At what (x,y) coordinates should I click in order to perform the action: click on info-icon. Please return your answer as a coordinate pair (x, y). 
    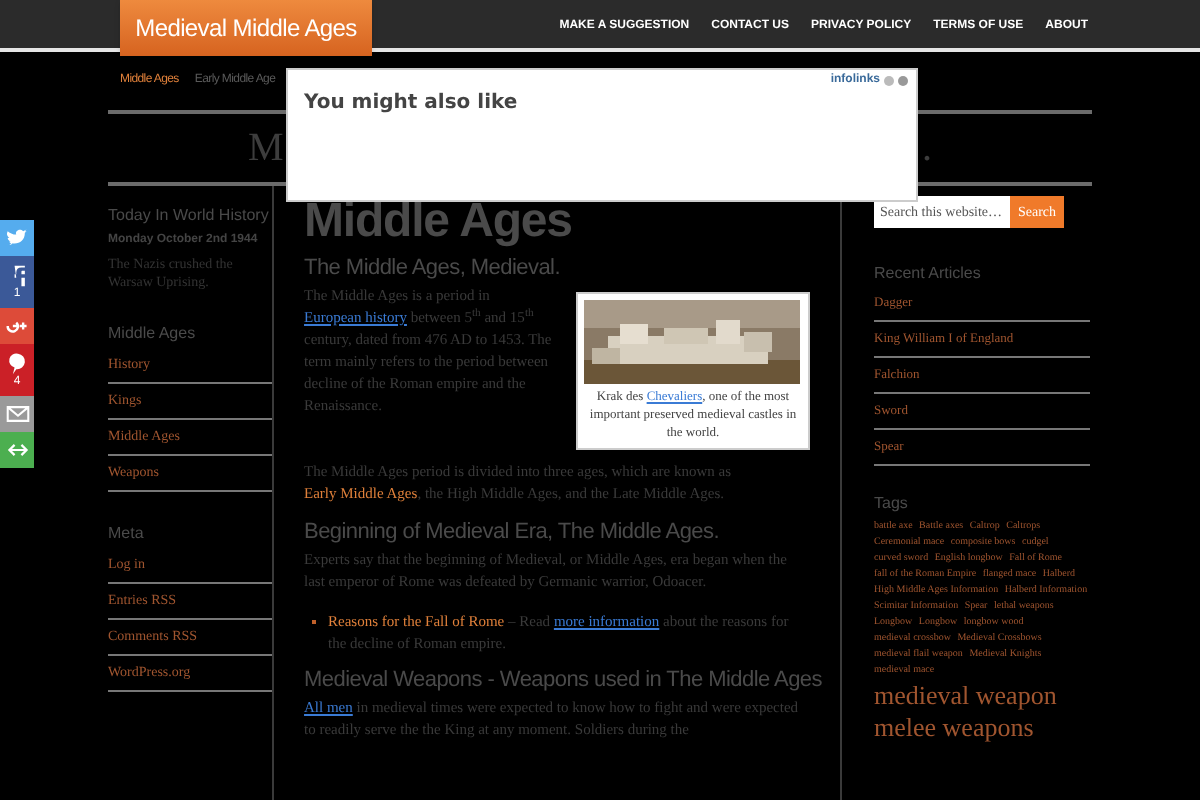
    Looking at the image, I should click on (889, 81).